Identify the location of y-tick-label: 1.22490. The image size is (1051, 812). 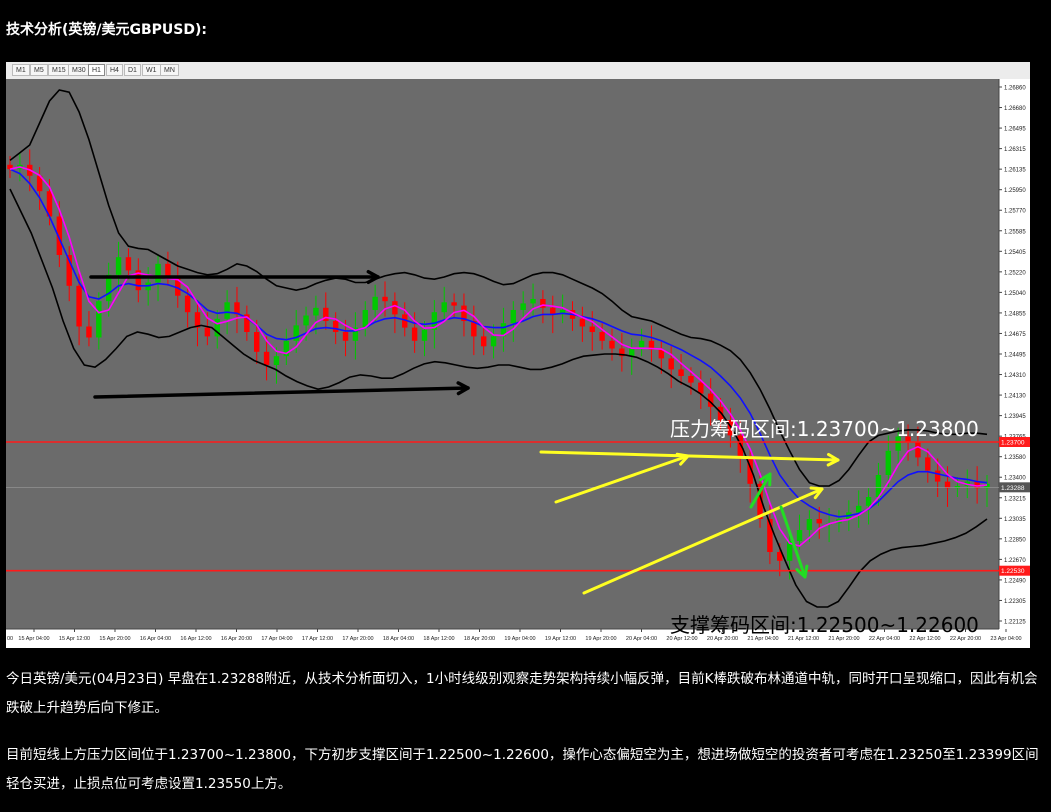
(1015, 581).